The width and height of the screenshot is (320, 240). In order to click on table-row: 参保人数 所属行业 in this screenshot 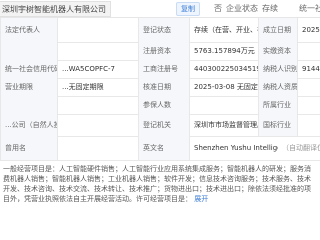, I will do `click(160, 105)`.